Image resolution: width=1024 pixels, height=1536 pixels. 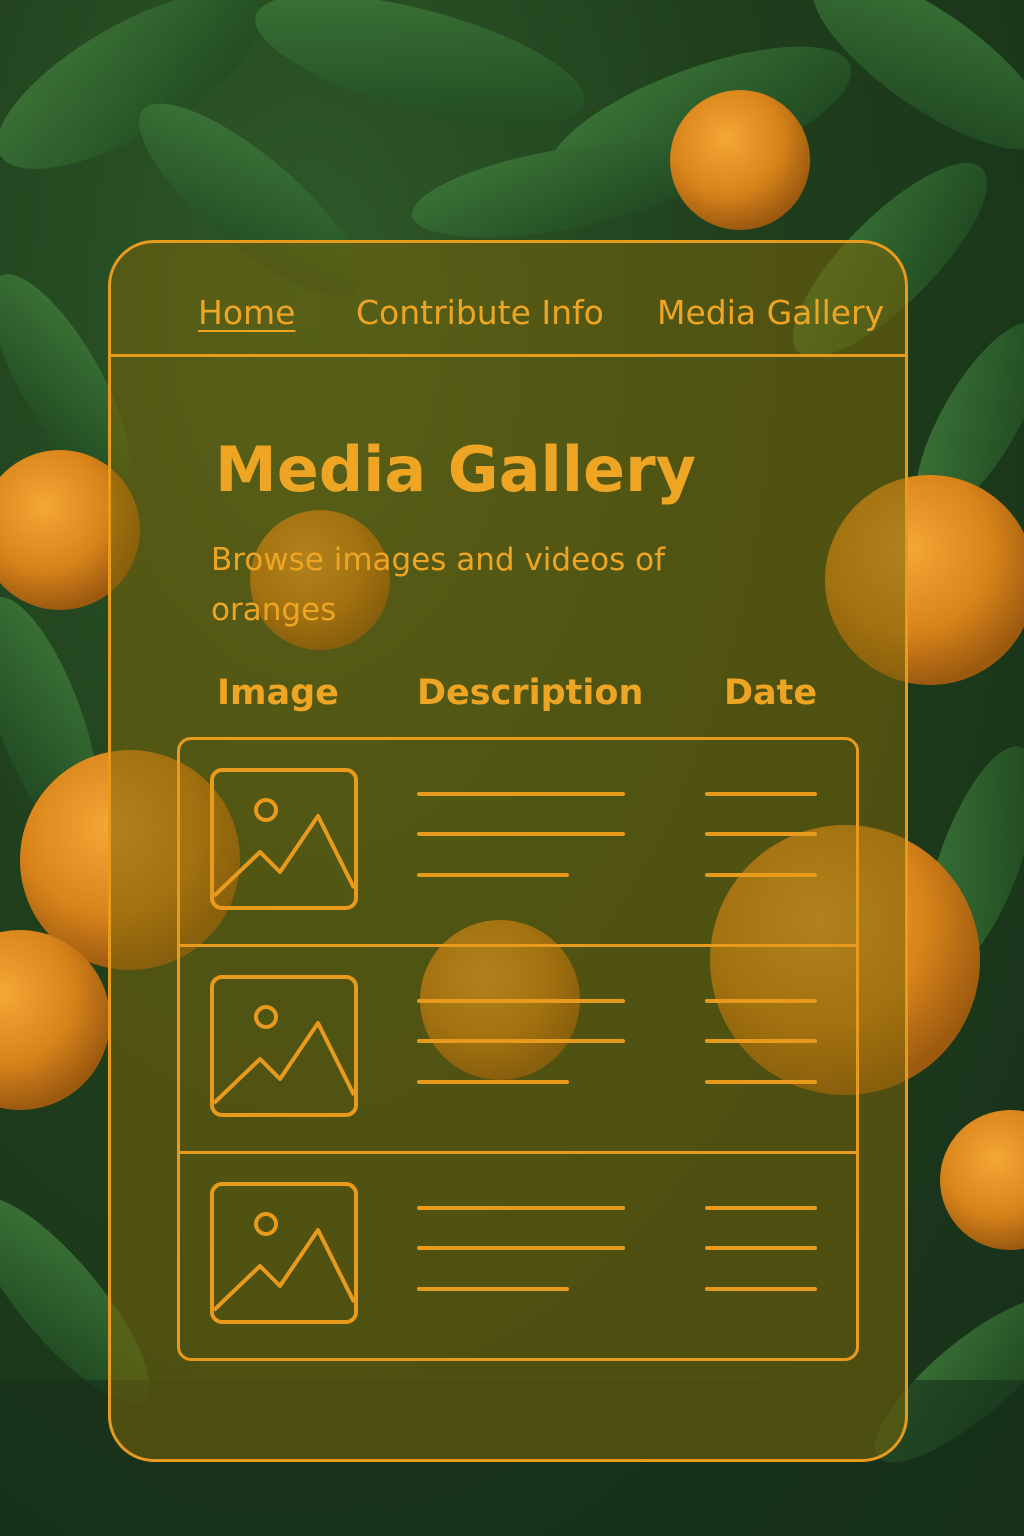 I want to click on page-subtitle: Browse images and videos of oranges, so click(x=438, y=585).